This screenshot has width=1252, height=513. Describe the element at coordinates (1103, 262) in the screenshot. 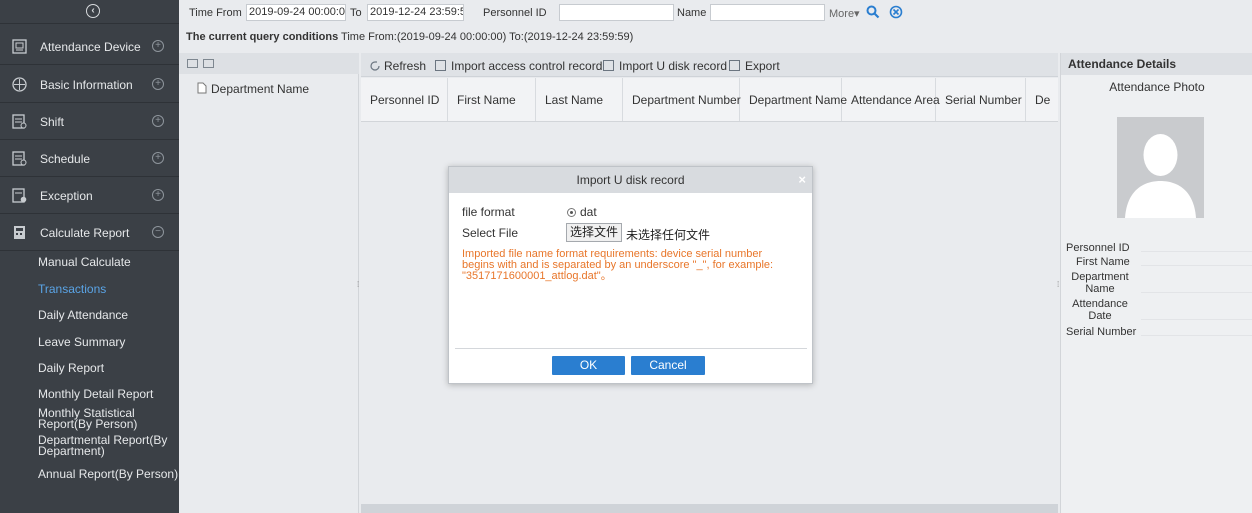

I see `detail-label: First Name` at that location.